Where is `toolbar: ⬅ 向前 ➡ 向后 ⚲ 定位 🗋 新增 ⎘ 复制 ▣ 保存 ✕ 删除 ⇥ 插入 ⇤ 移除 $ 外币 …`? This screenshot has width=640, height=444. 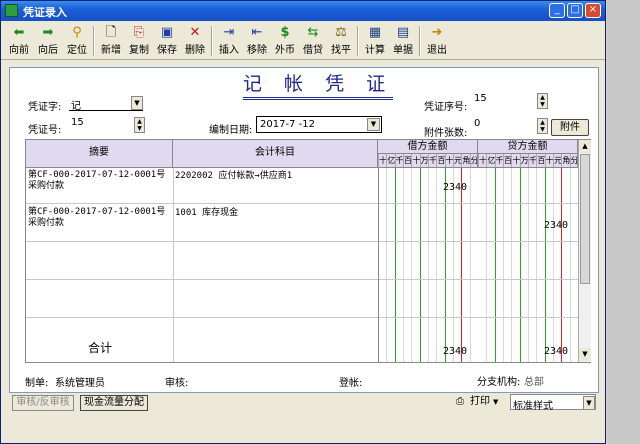
toolbar: ⬅ 向前 ➡ 向后 ⚲ 定位 🗋 新增 ⎘ 复制 ▣ 保存 ✕ 删除 ⇥ 插入 ⇤ 移除 $ 外币 … is located at coordinates (303, 41).